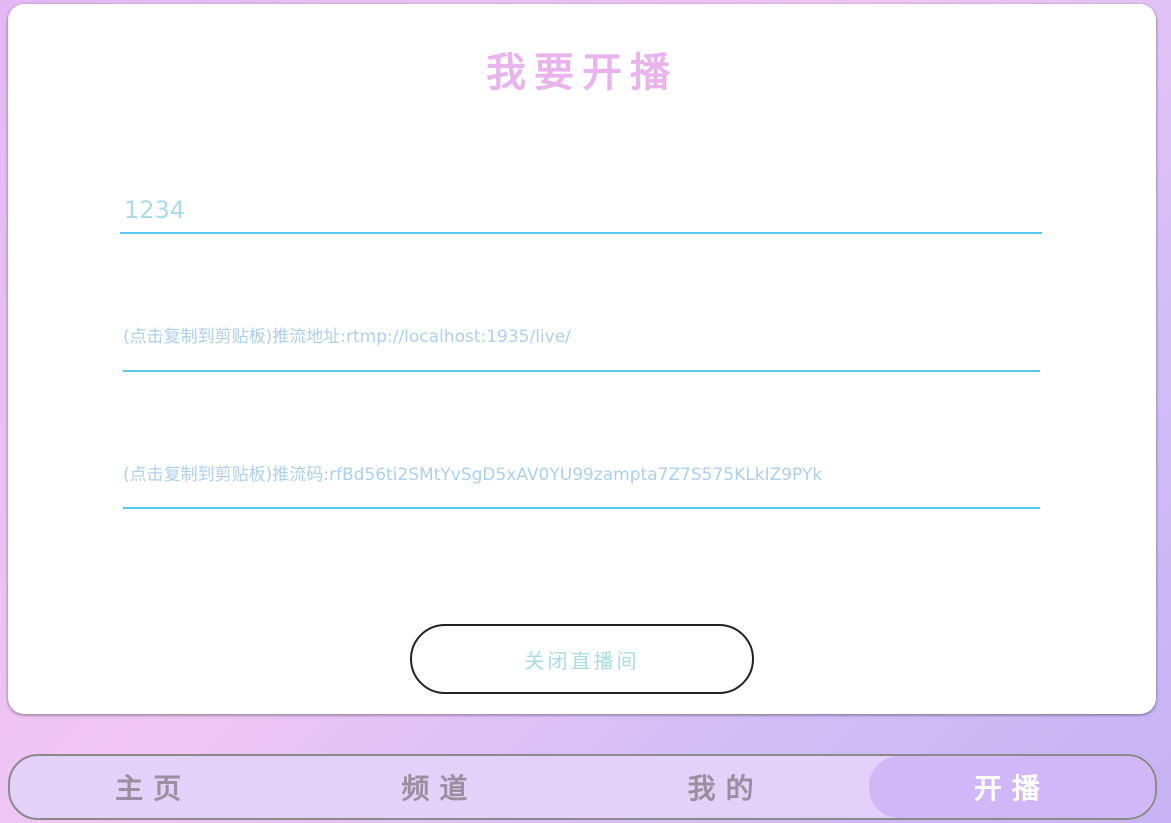 This screenshot has height=823, width=1171. What do you see at coordinates (726, 787) in the screenshot?
I see `nav-item-mine: 我的` at bounding box center [726, 787].